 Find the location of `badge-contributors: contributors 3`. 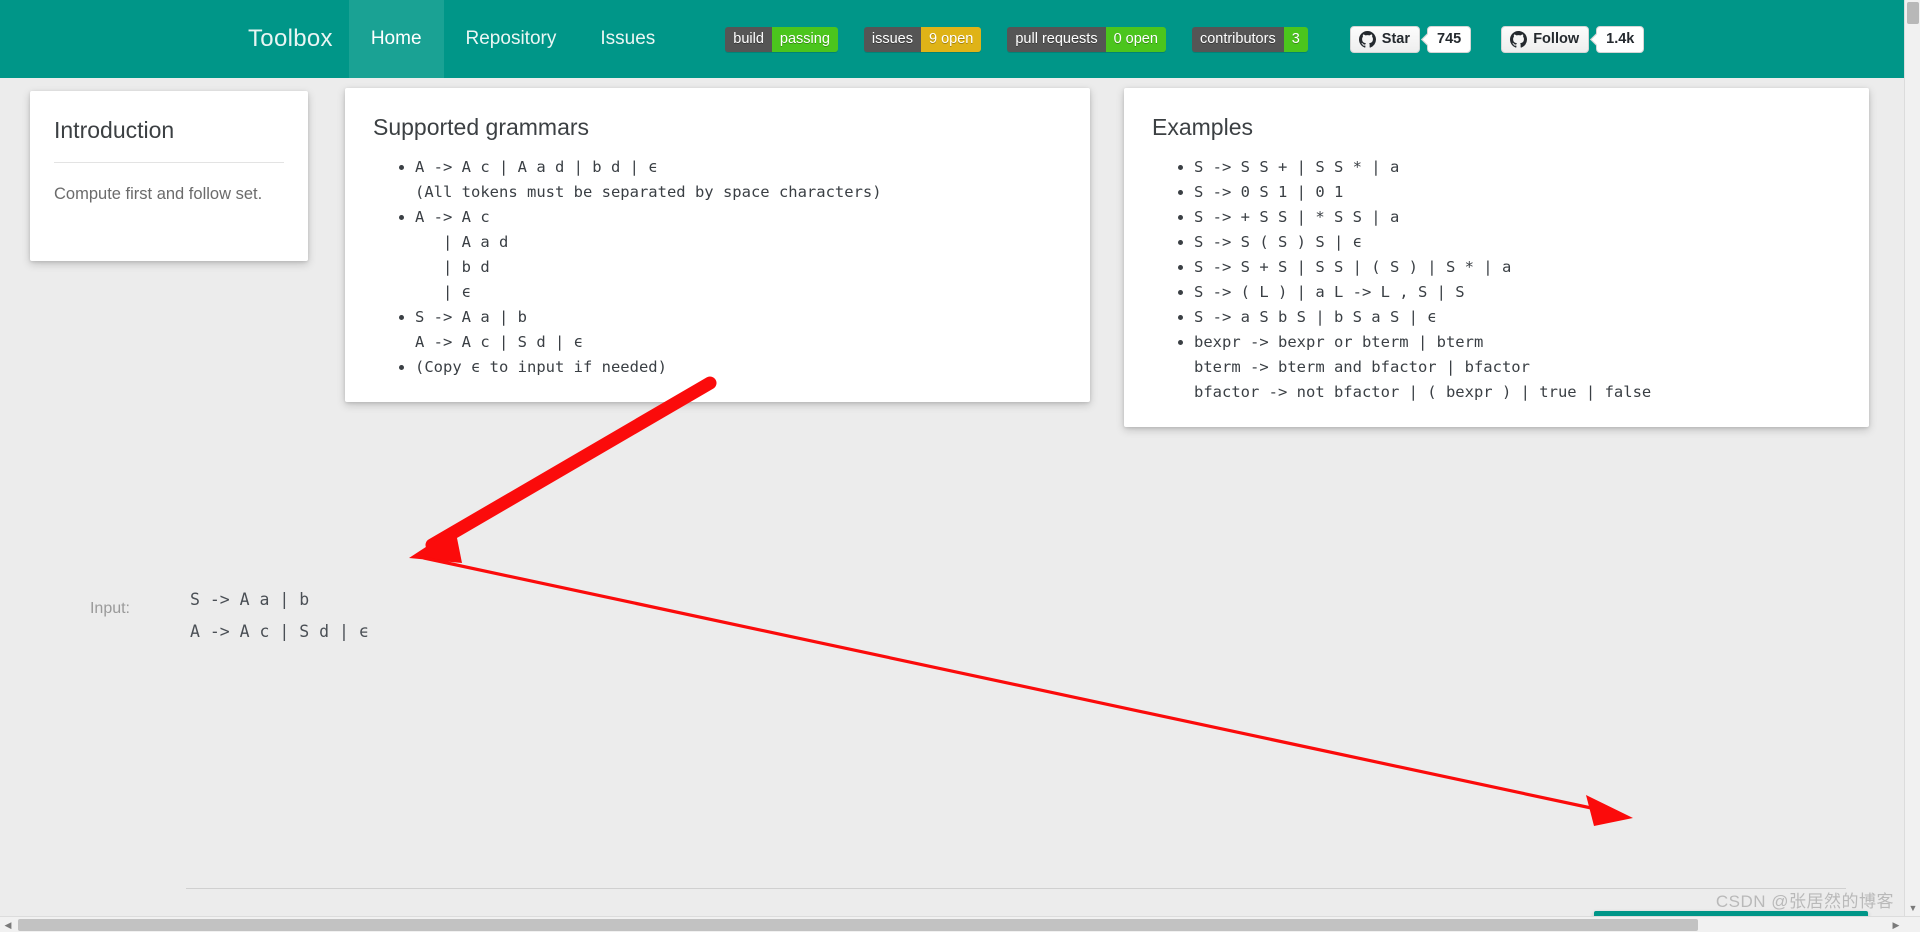

badge-contributors: contributors 3 is located at coordinates (1249, 39).